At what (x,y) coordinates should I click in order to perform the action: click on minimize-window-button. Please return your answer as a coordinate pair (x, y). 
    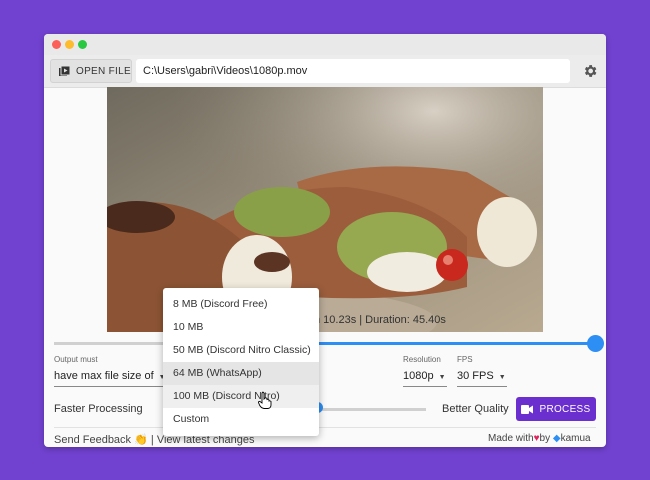
    Looking at the image, I should click on (69, 44).